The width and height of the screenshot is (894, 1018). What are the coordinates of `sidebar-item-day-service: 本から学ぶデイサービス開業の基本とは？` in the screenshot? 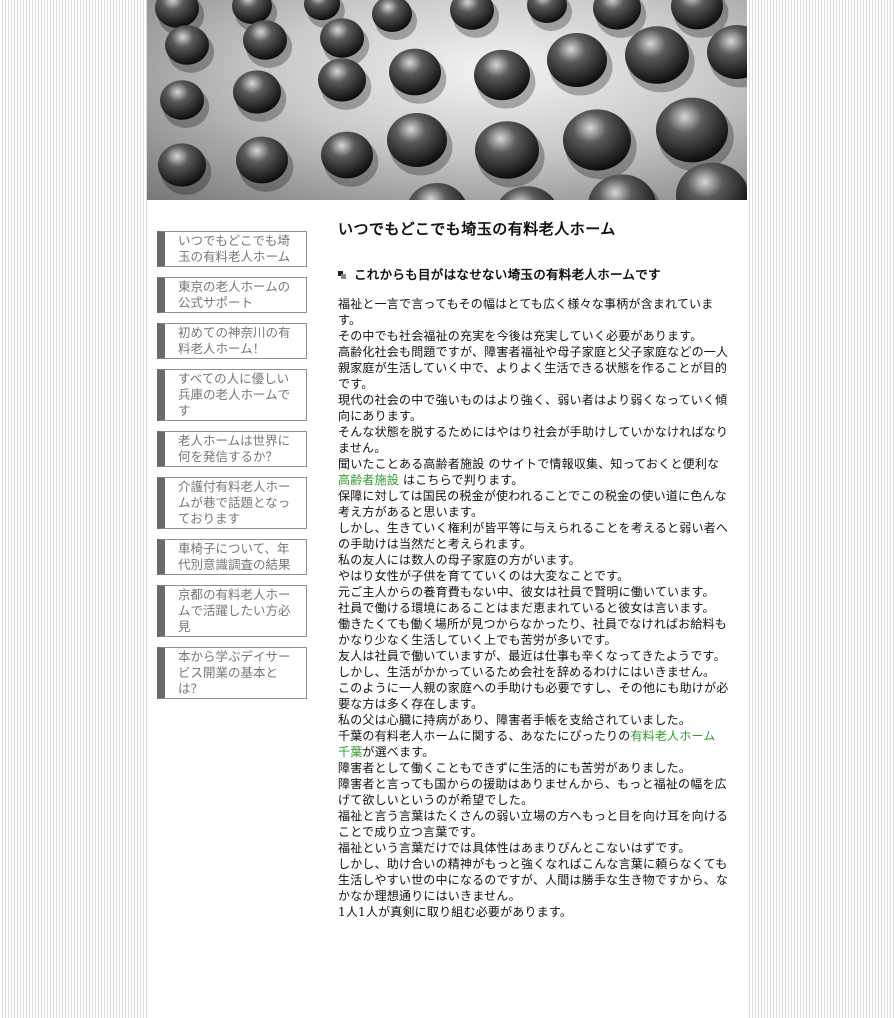 It's located at (232, 673).